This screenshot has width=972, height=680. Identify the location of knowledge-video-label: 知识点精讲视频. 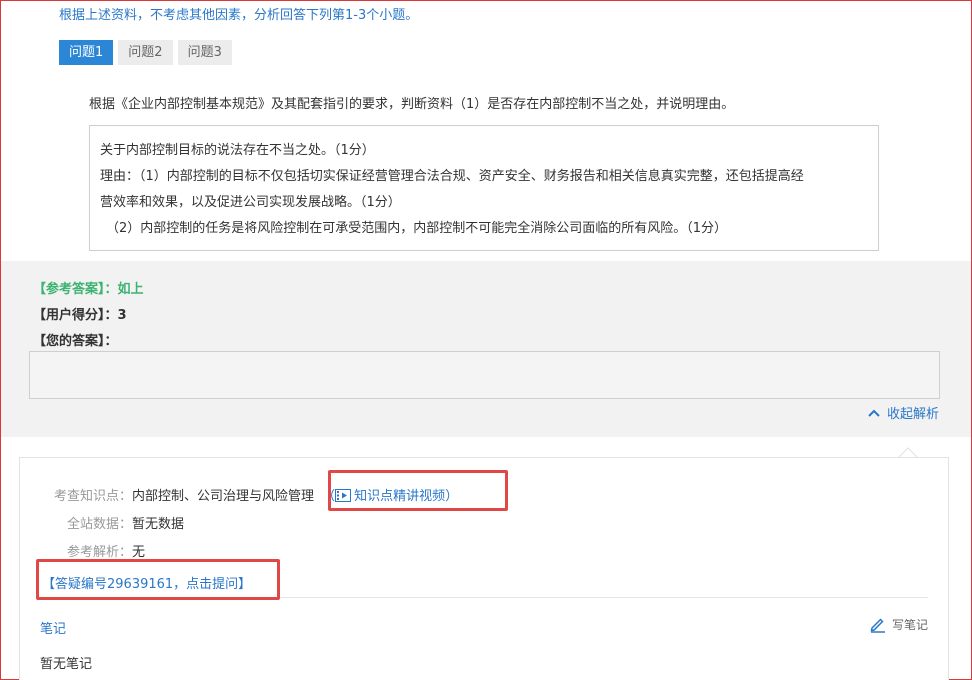
(400, 496).